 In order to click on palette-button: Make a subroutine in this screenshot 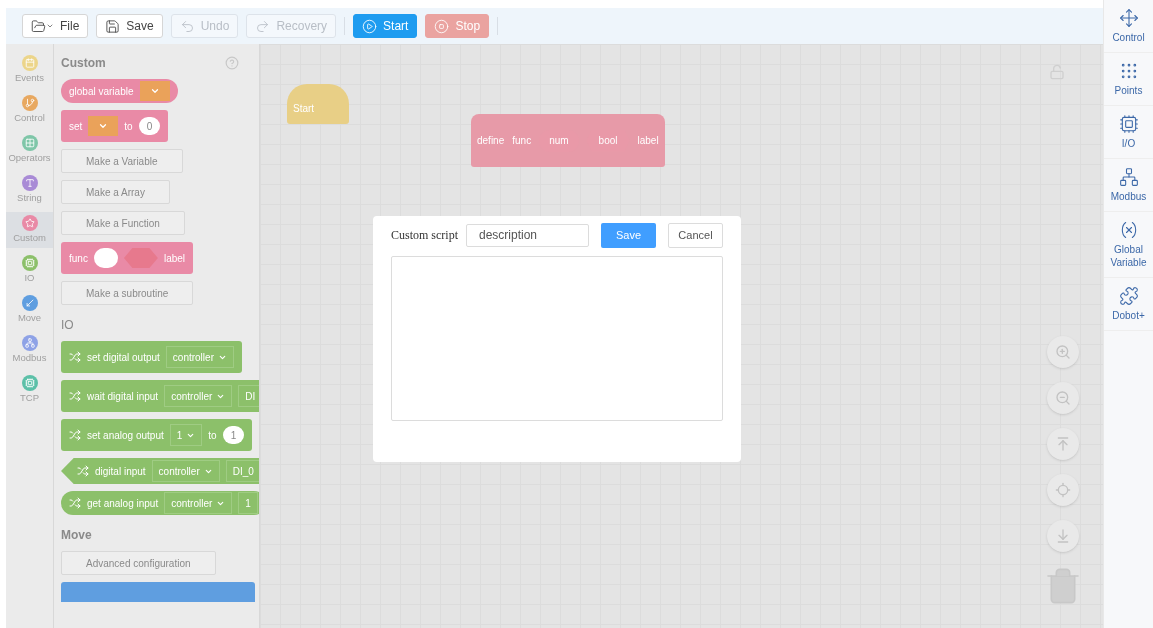, I will do `click(127, 293)`.